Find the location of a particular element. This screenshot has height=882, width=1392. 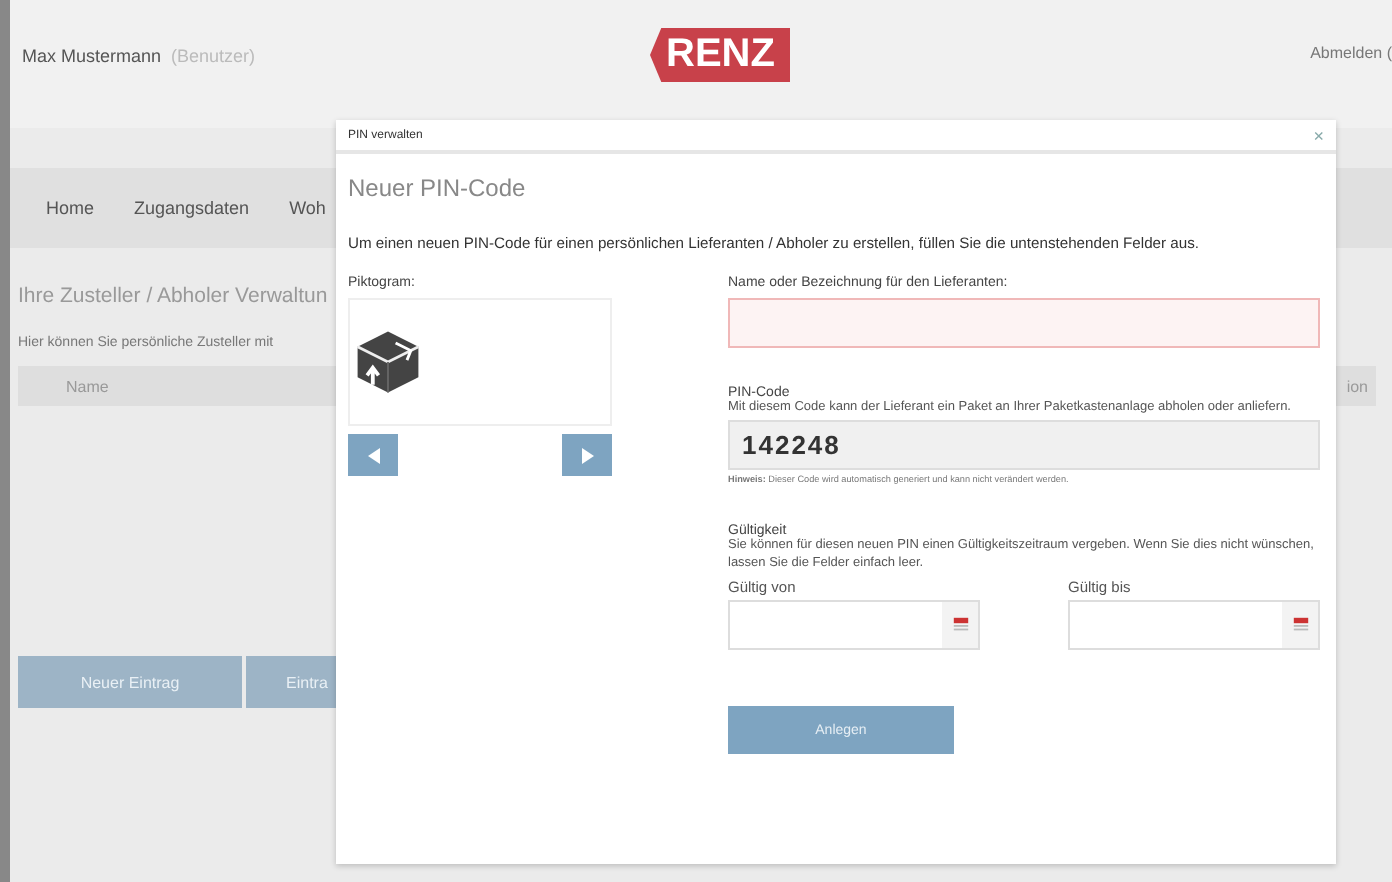

left-triangle-icon is located at coordinates (373, 455).